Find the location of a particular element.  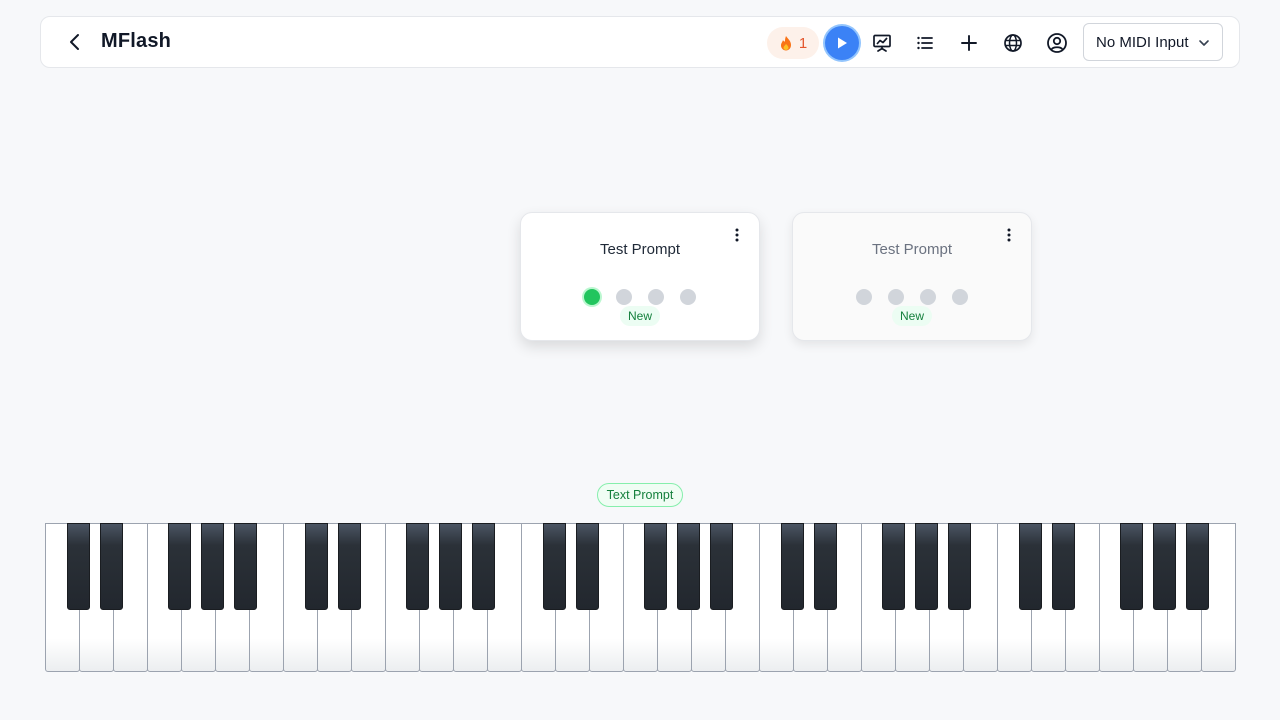

globe-icon is located at coordinates (1013, 43).